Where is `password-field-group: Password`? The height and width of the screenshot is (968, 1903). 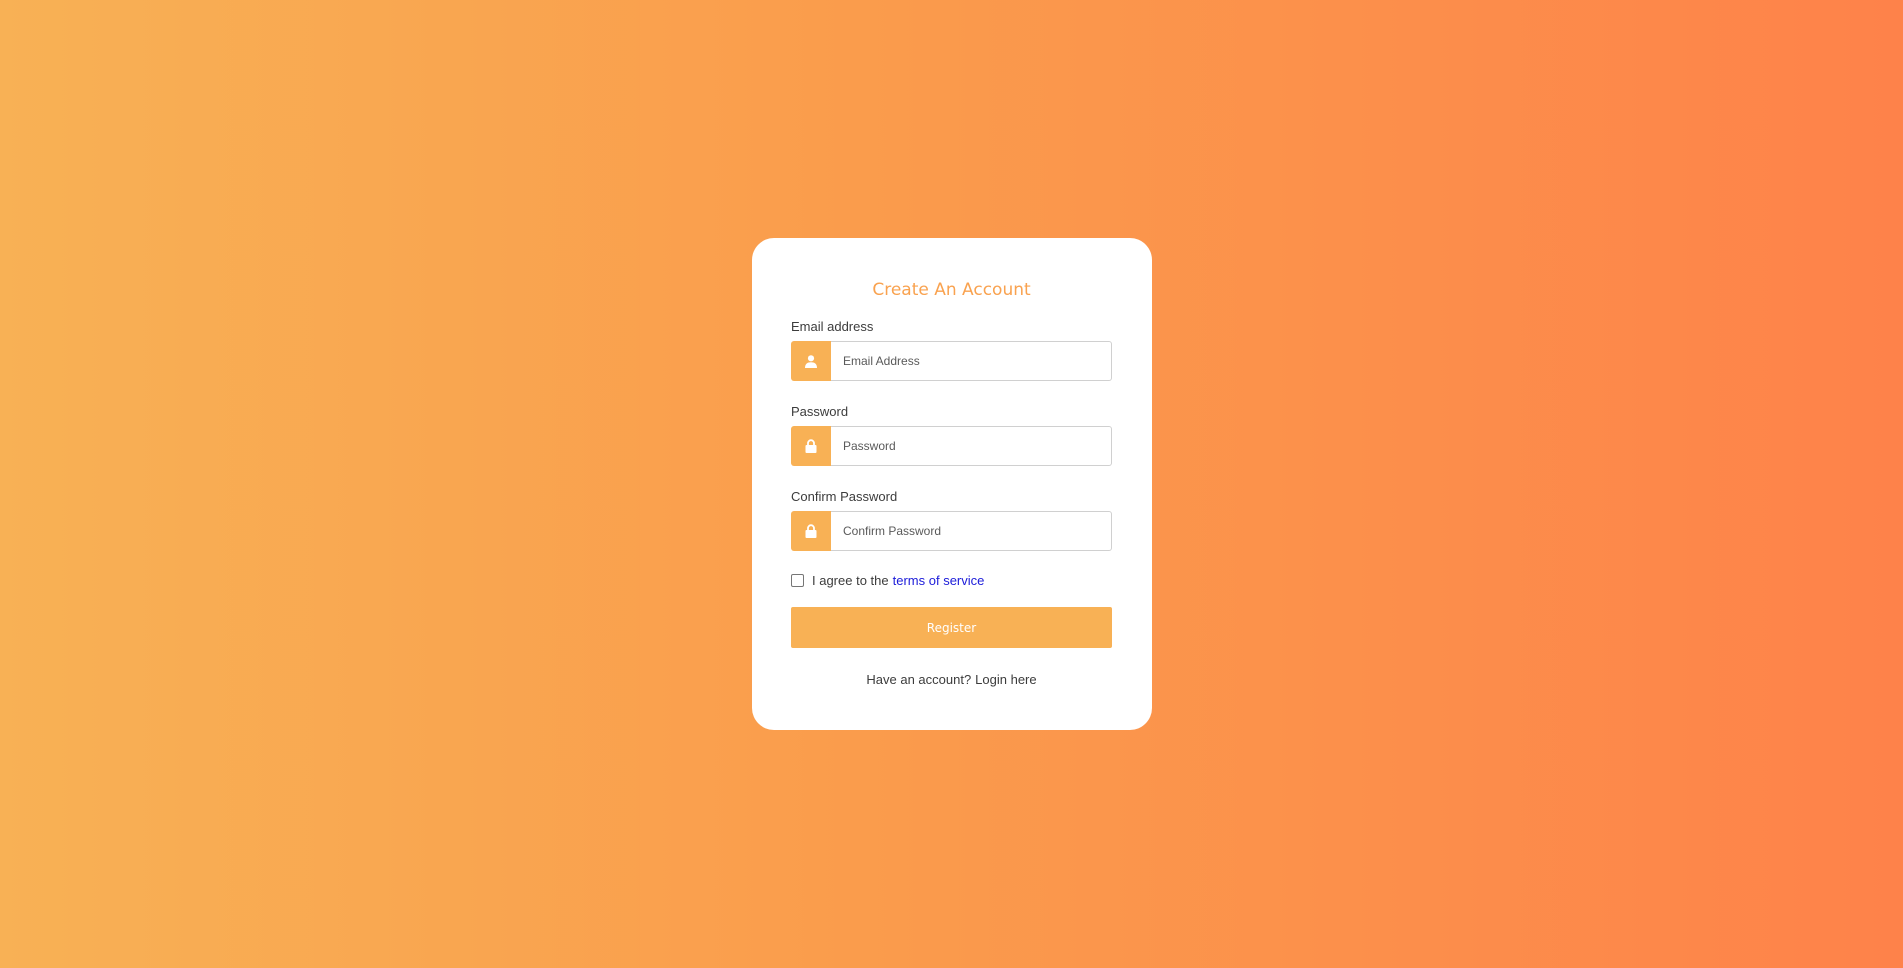 password-field-group: Password is located at coordinates (951, 435).